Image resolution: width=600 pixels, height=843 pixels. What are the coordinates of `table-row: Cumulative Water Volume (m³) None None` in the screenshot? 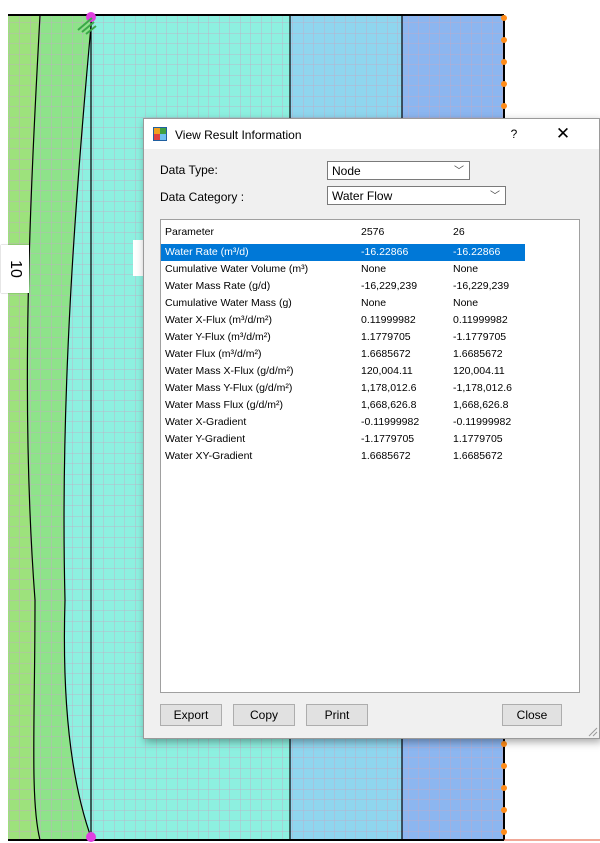 It's located at (370, 269).